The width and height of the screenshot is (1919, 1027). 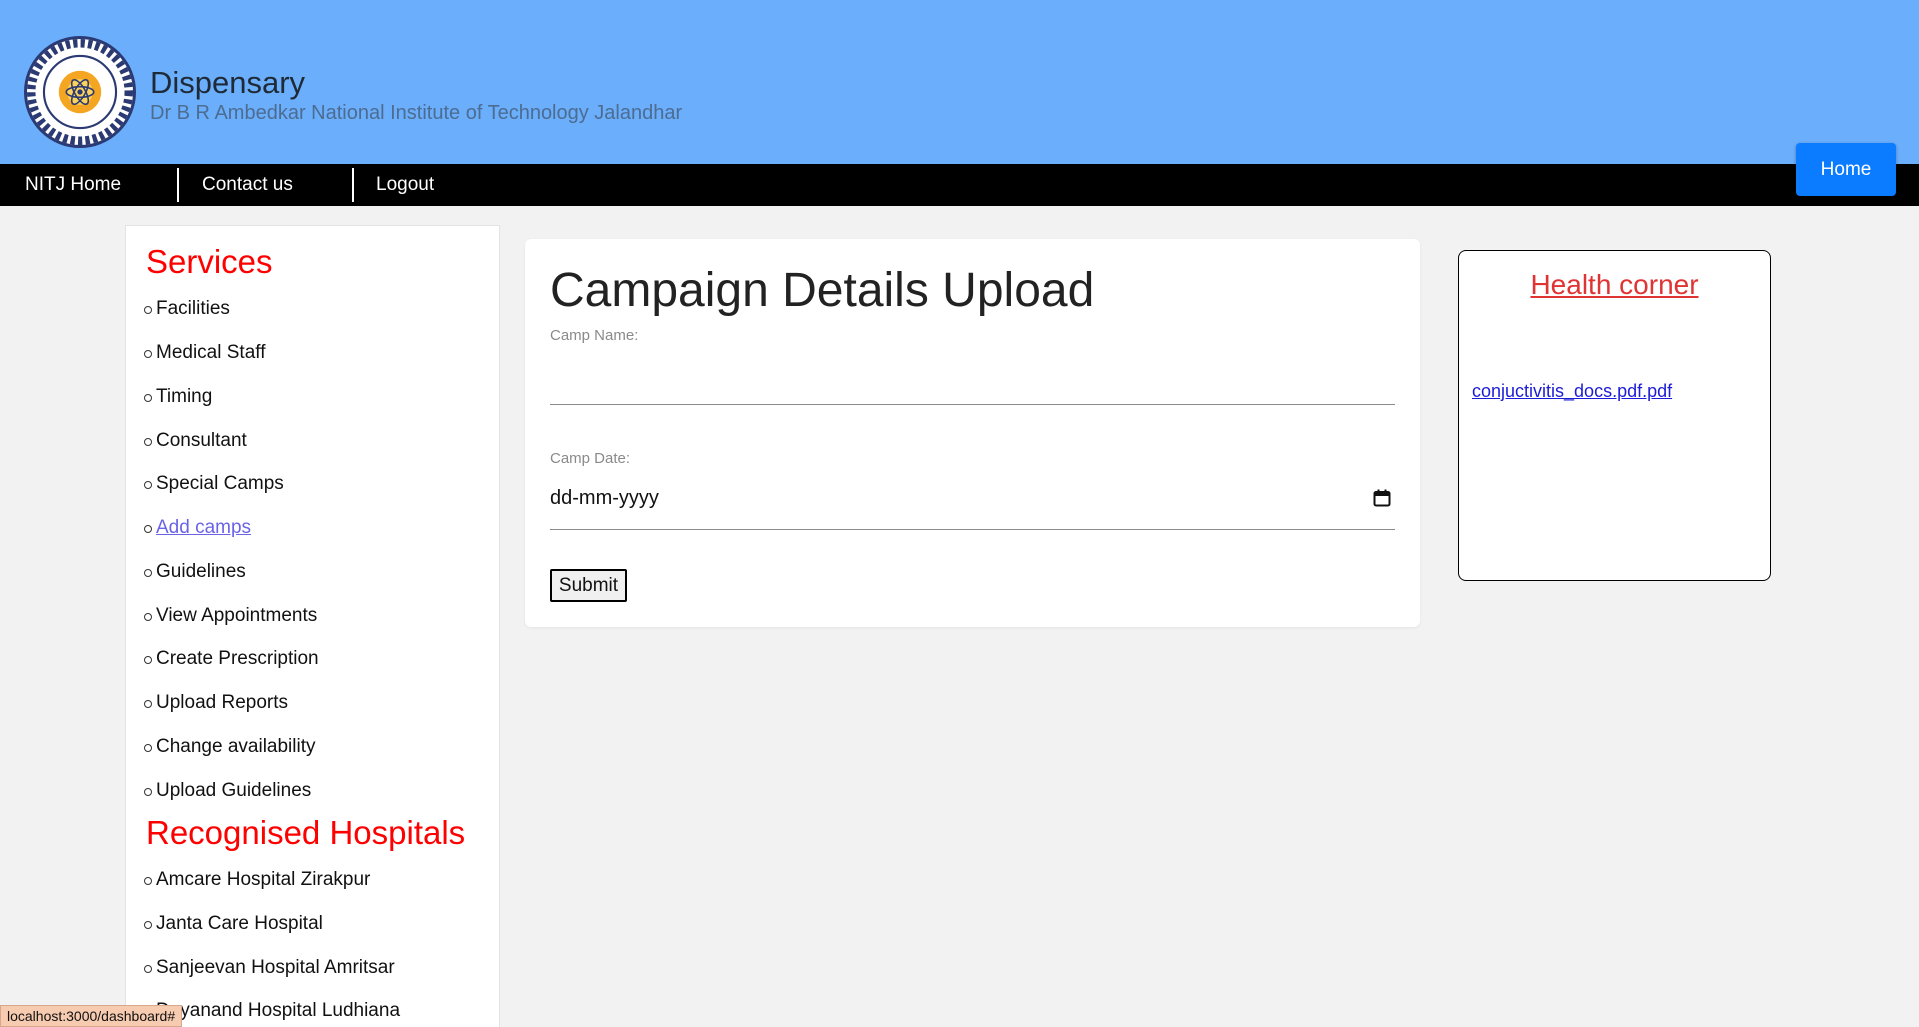 What do you see at coordinates (405, 185) in the screenshot?
I see `nav-logout: Logout` at bounding box center [405, 185].